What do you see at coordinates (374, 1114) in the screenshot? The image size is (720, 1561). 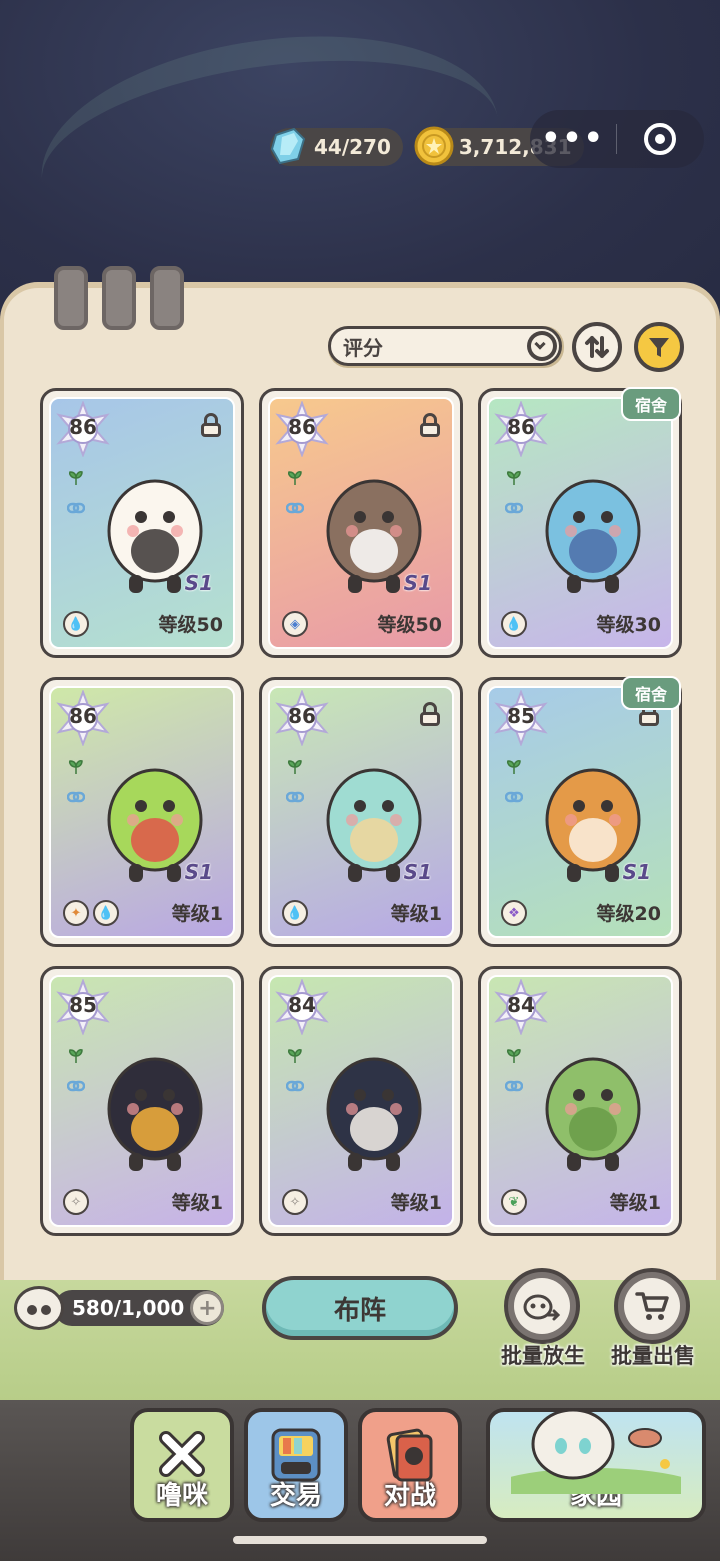 I see `monster-art-penguin-student` at bounding box center [374, 1114].